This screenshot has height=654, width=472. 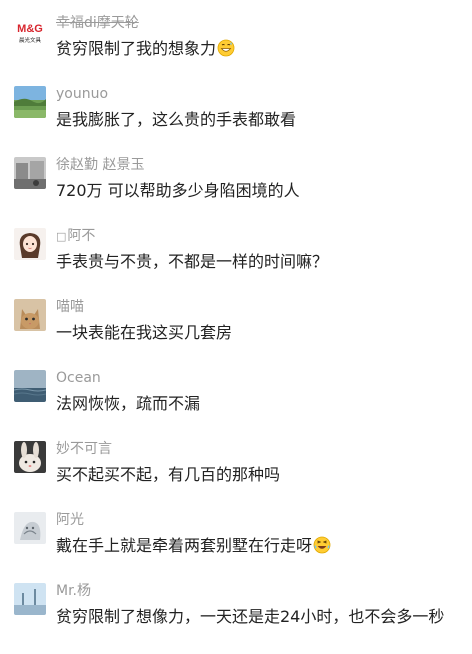 I want to click on comment-item: 徐赵勤 赵景玉 720万 可以帮助多少身陷困境的人, so click(x=236, y=192).